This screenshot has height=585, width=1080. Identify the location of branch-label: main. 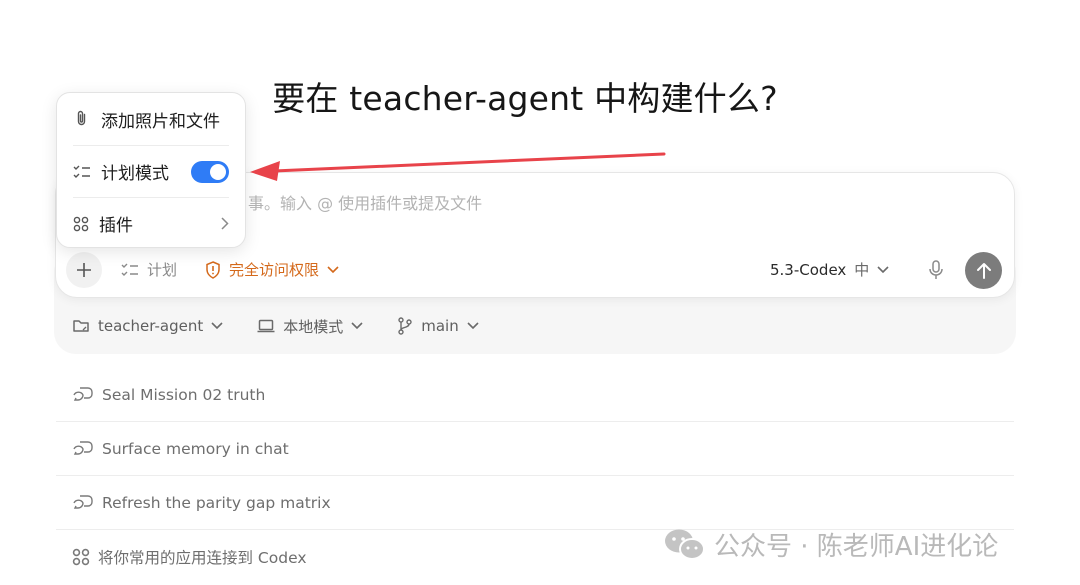
(440, 326).